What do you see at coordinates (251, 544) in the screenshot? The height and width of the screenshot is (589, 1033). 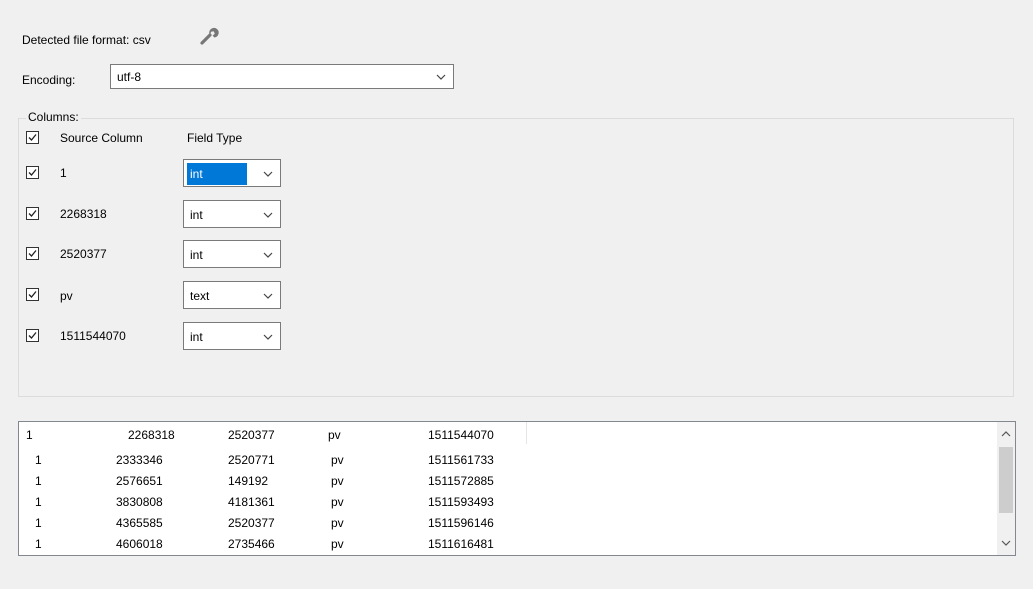 I see `table-cell: 2735466` at bounding box center [251, 544].